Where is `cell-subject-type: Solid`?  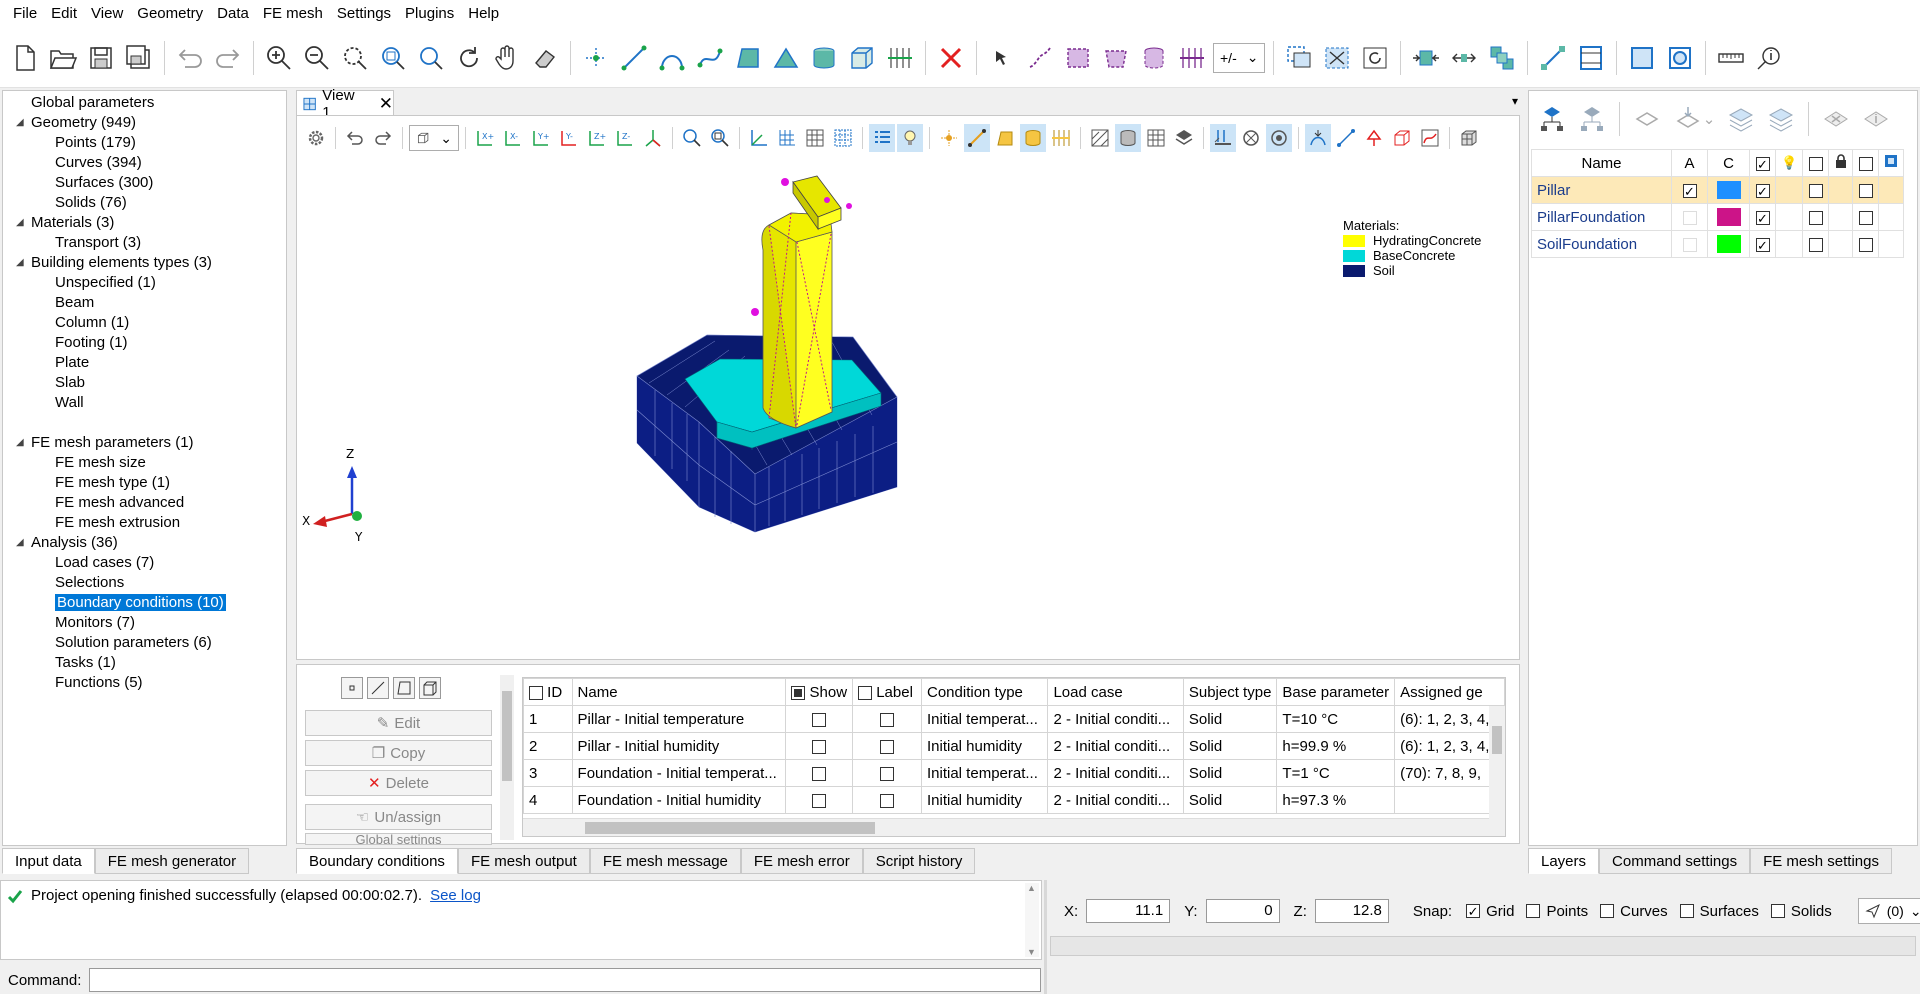
cell-subject-type: Solid is located at coordinates (1230, 719).